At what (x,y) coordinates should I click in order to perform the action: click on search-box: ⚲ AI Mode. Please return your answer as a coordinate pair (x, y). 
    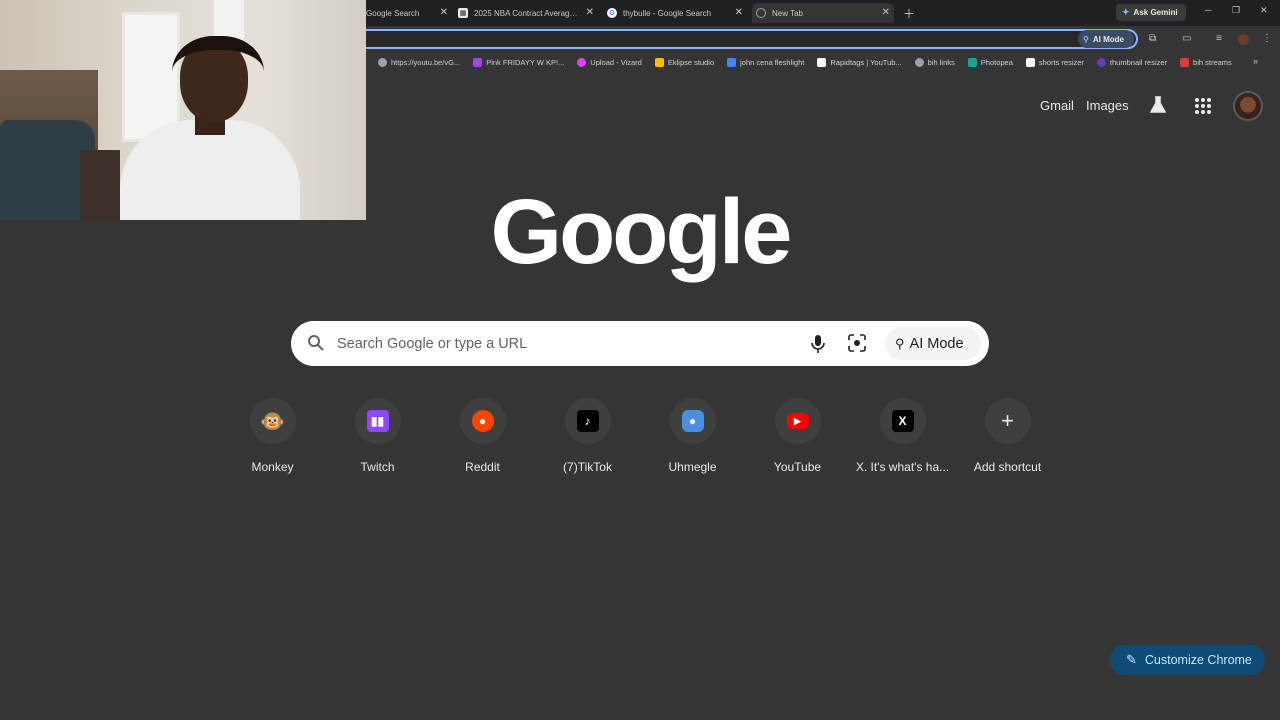
    Looking at the image, I should click on (640, 343).